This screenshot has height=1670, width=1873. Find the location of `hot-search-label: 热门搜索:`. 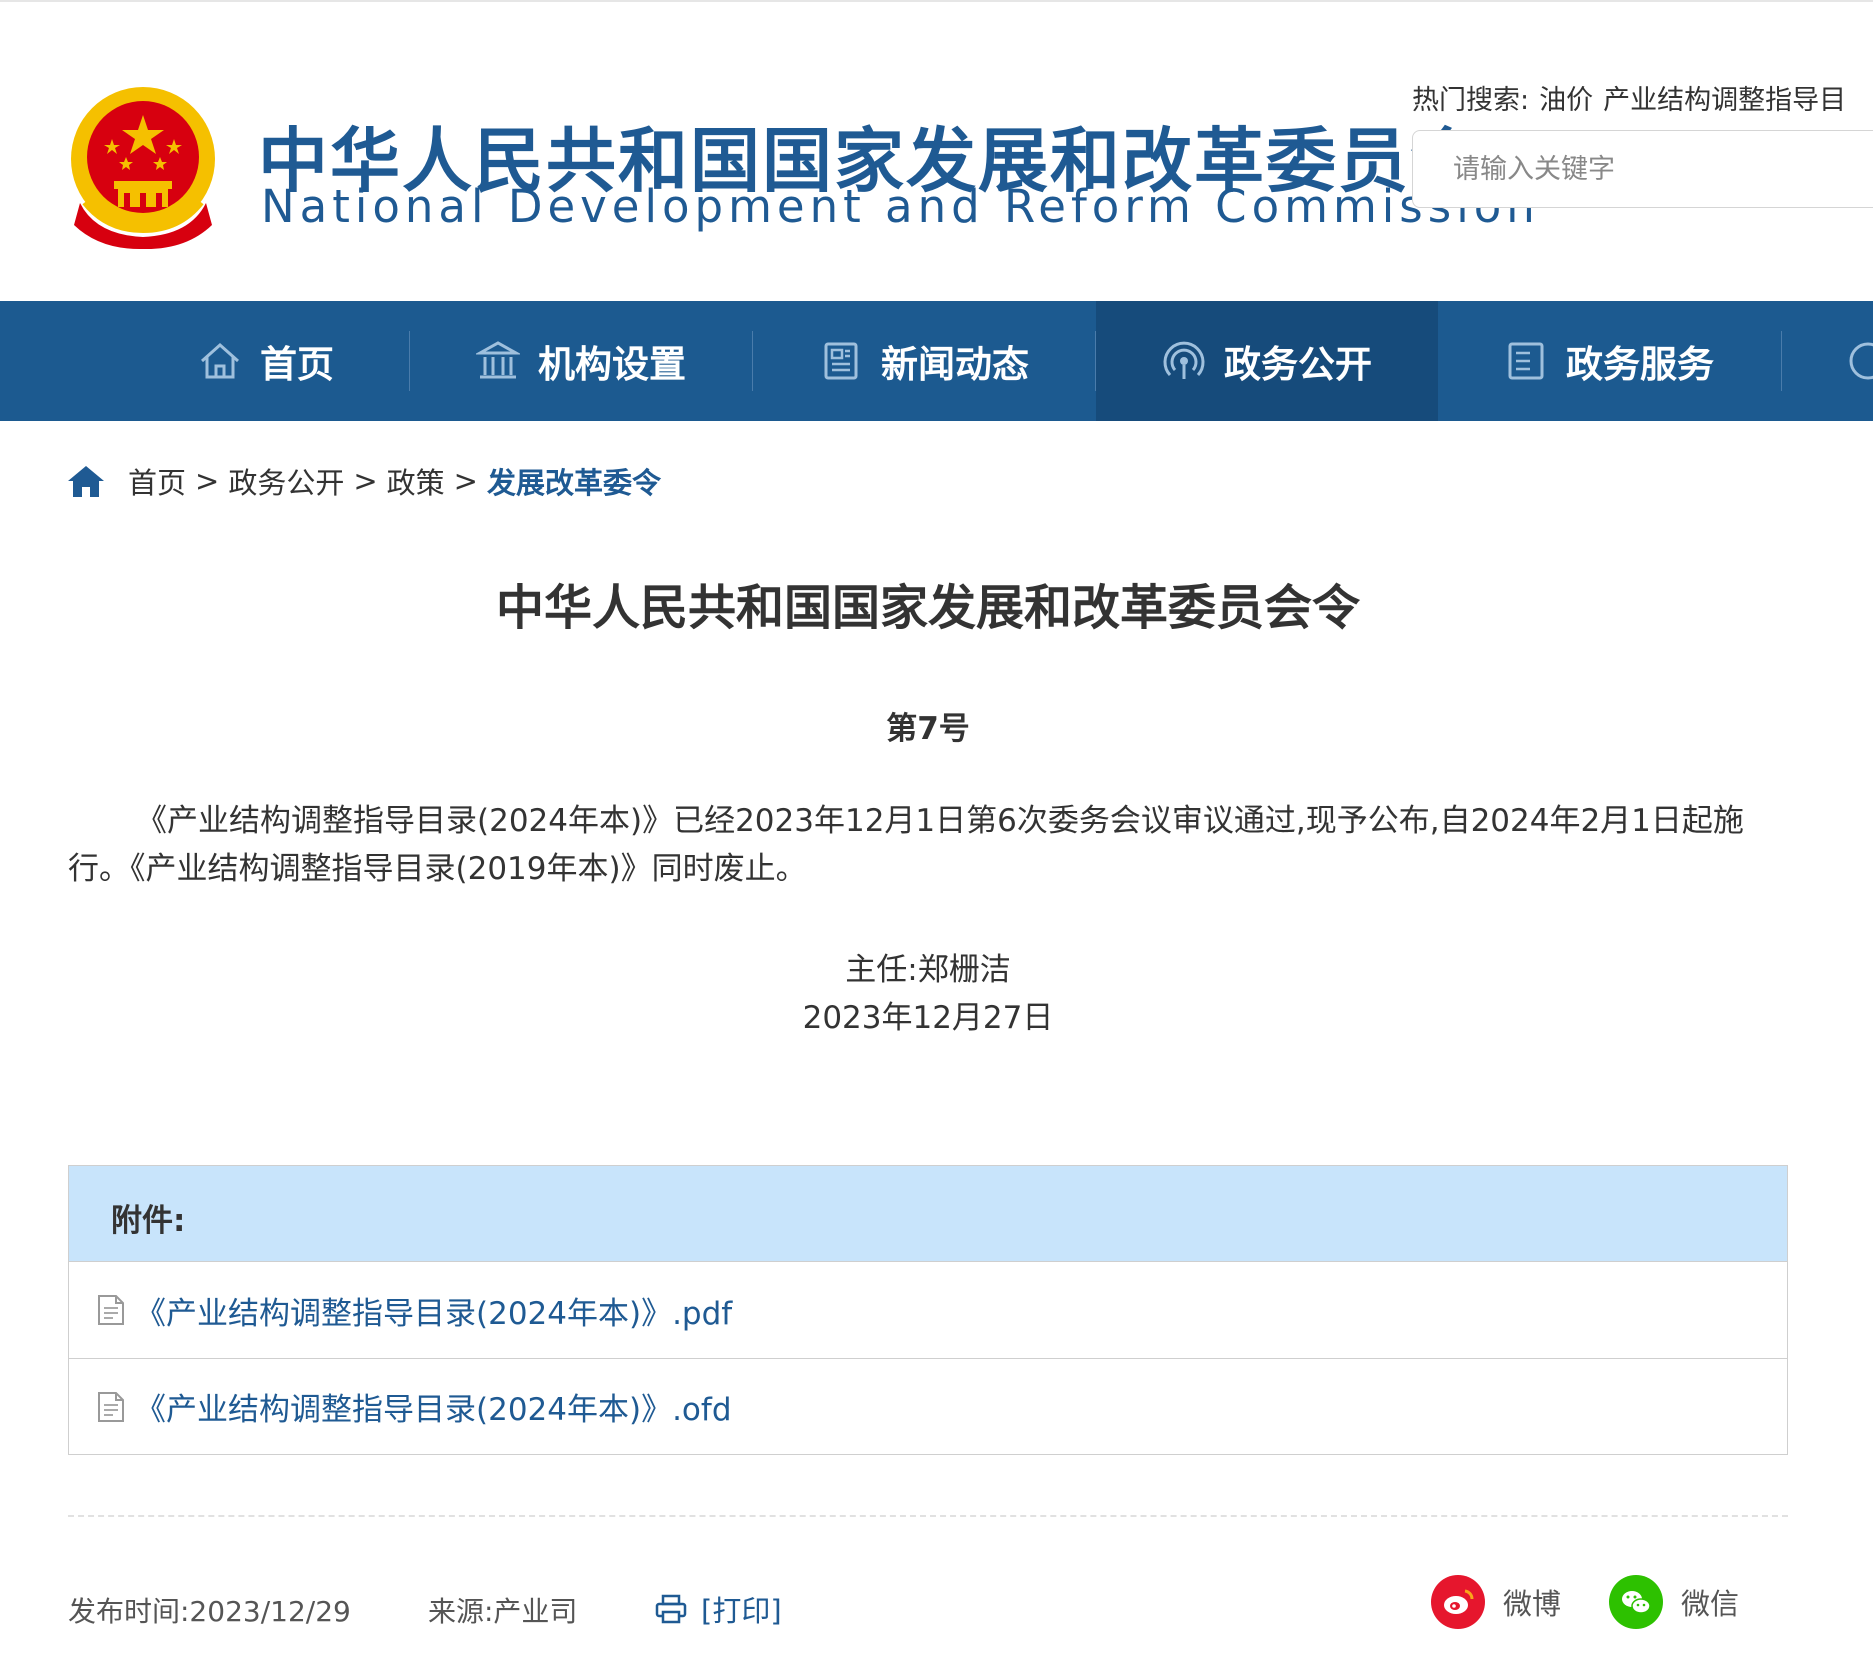

hot-search-label: 热门搜索: is located at coordinates (1471, 100).